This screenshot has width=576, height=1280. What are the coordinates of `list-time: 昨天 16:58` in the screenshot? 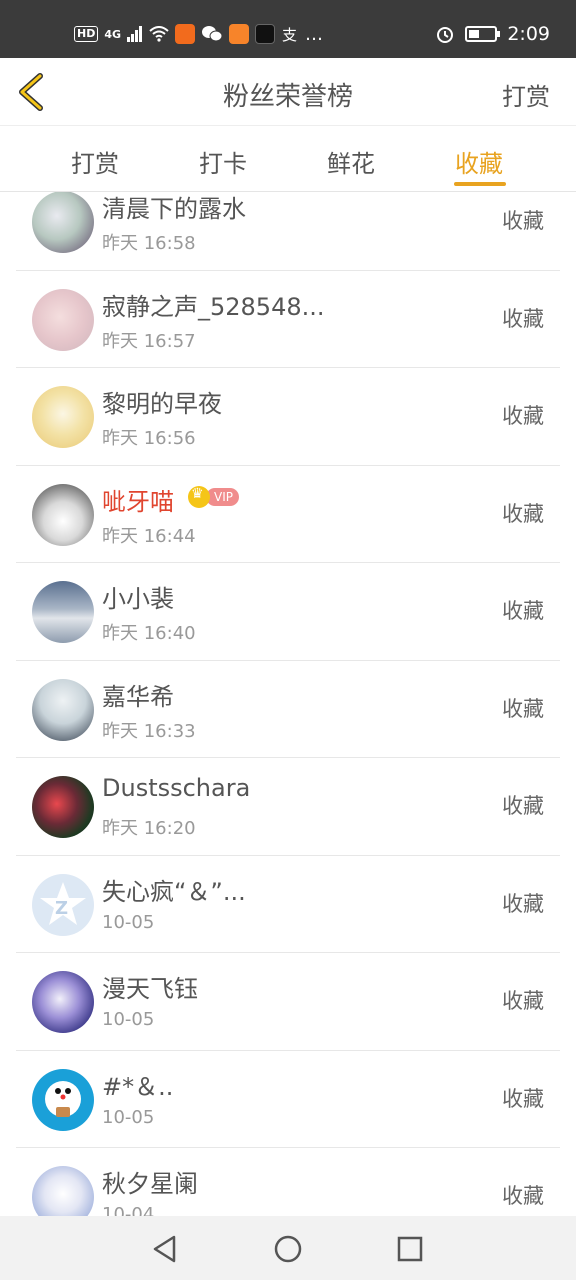 It's located at (149, 243).